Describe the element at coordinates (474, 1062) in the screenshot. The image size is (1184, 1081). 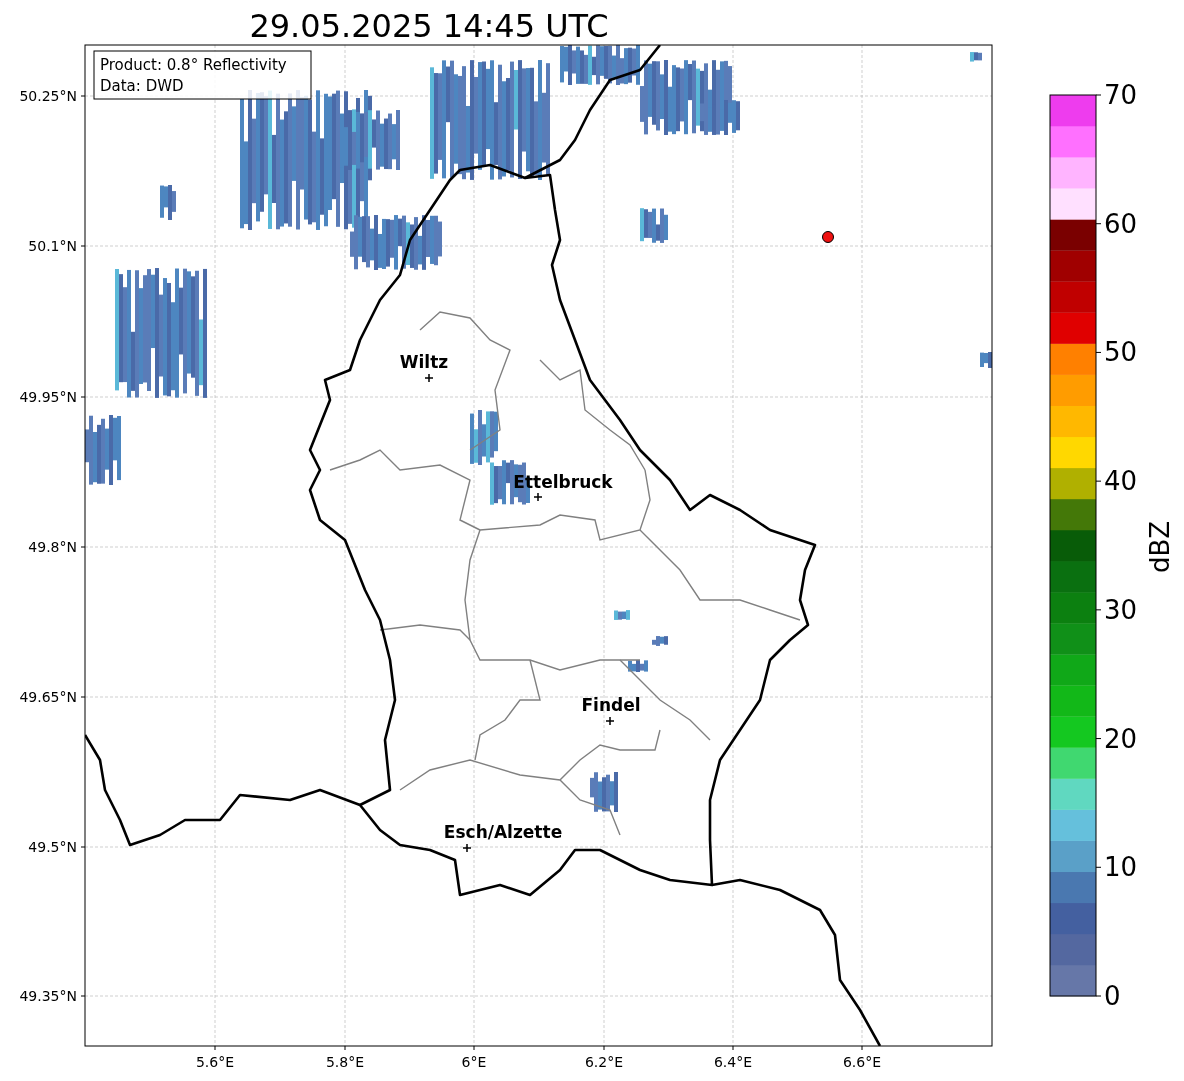
I see `x-tick-label: 6°E` at that location.